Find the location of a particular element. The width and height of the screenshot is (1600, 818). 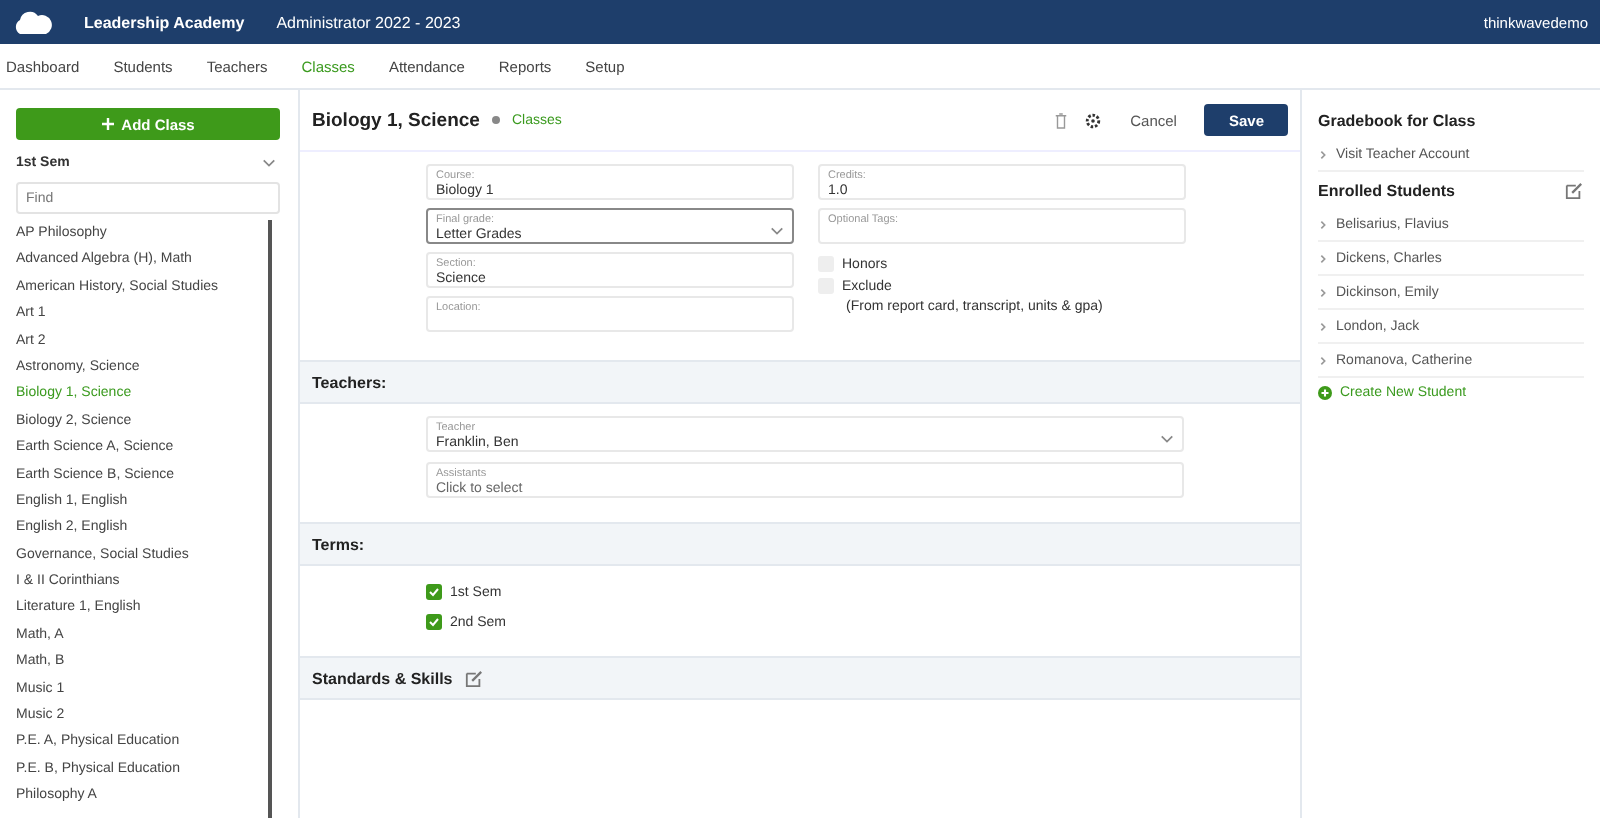

school-name: Leadership Academy is located at coordinates (164, 22).